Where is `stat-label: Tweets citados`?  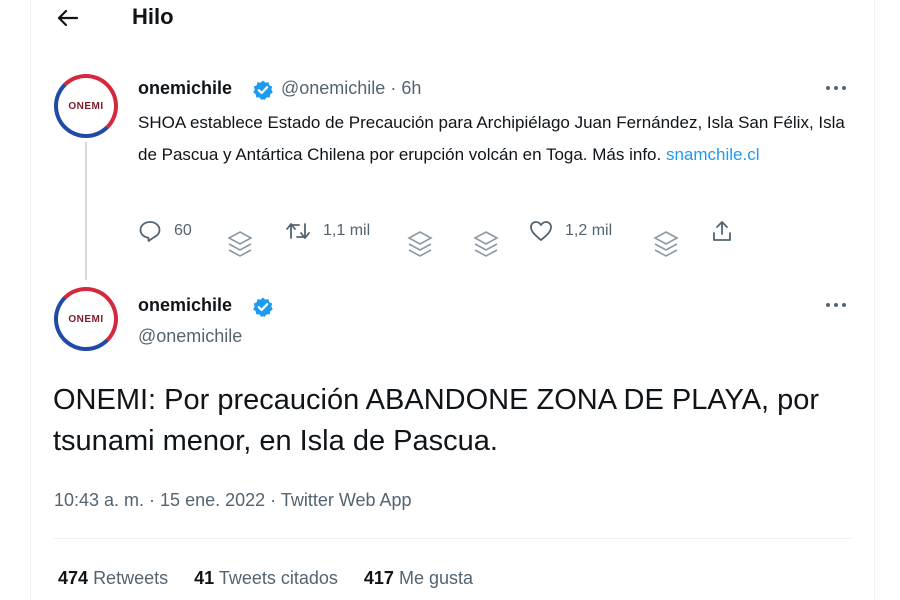
stat-label: Tweets citados is located at coordinates (278, 578).